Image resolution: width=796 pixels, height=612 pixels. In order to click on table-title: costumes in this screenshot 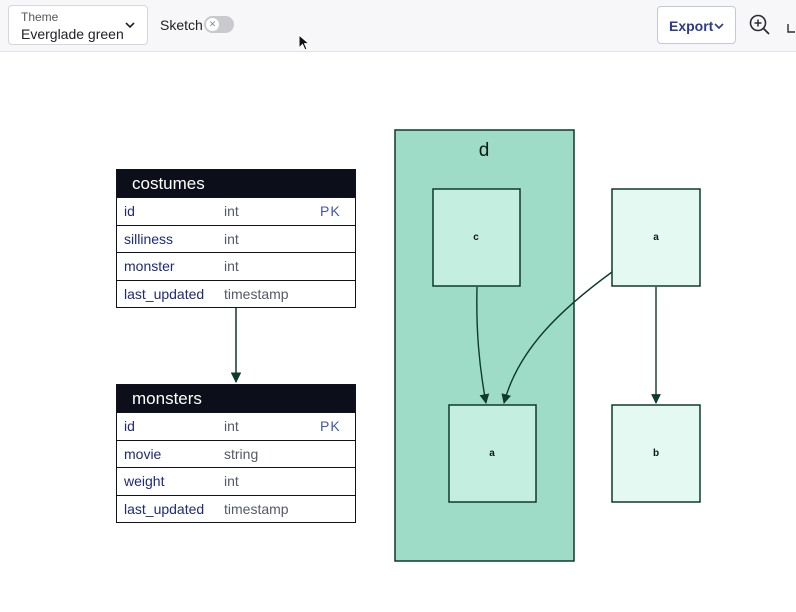, I will do `click(236, 183)`.